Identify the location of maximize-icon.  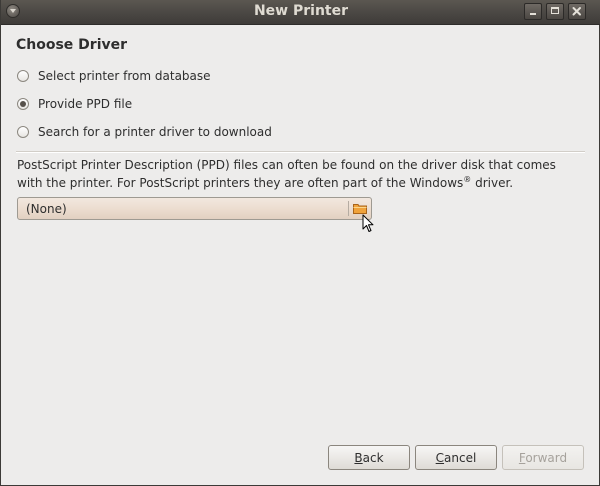
(555, 10).